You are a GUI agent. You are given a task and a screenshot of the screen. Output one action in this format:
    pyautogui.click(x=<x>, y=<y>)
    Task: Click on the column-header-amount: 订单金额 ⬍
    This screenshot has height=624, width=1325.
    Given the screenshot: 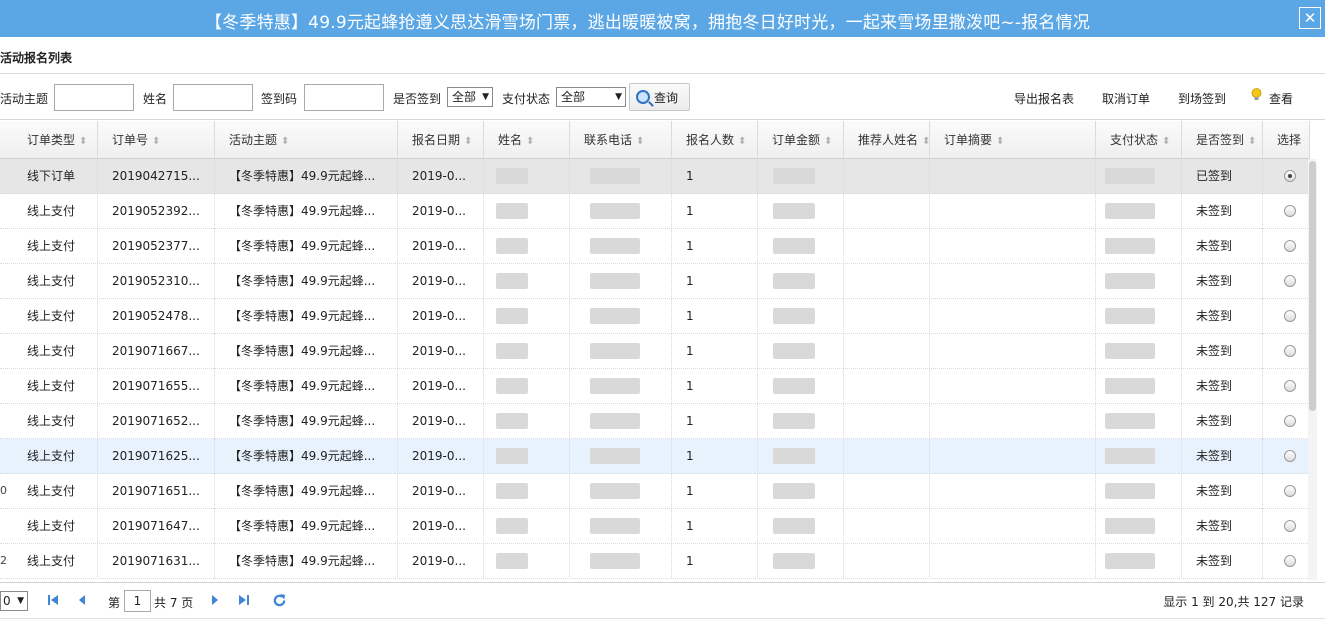 What is the action you would take?
    pyautogui.click(x=801, y=140)
    